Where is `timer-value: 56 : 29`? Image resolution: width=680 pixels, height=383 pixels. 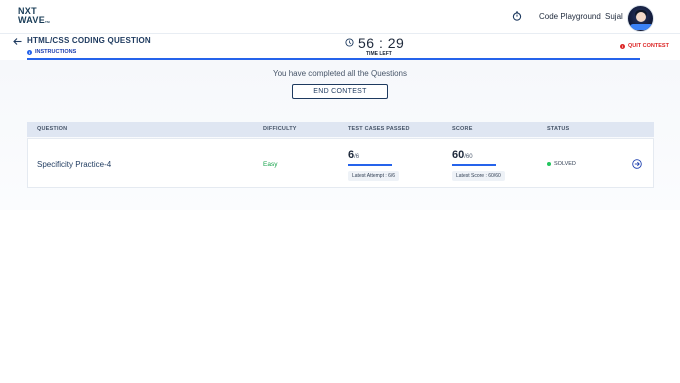 timer-value: 56 : 29 is located at coordinates (381, 43).